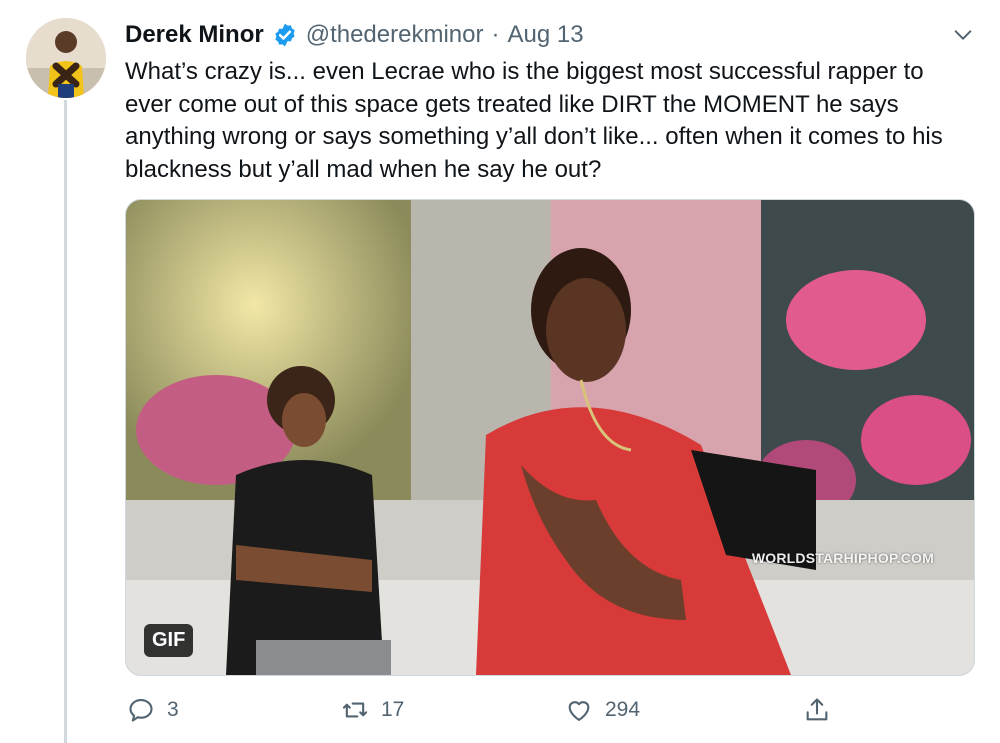 The image size is (1000, 743). Describe the element at coordinates (579, 711) in the screenshot. I see `heart-icon` at that location.